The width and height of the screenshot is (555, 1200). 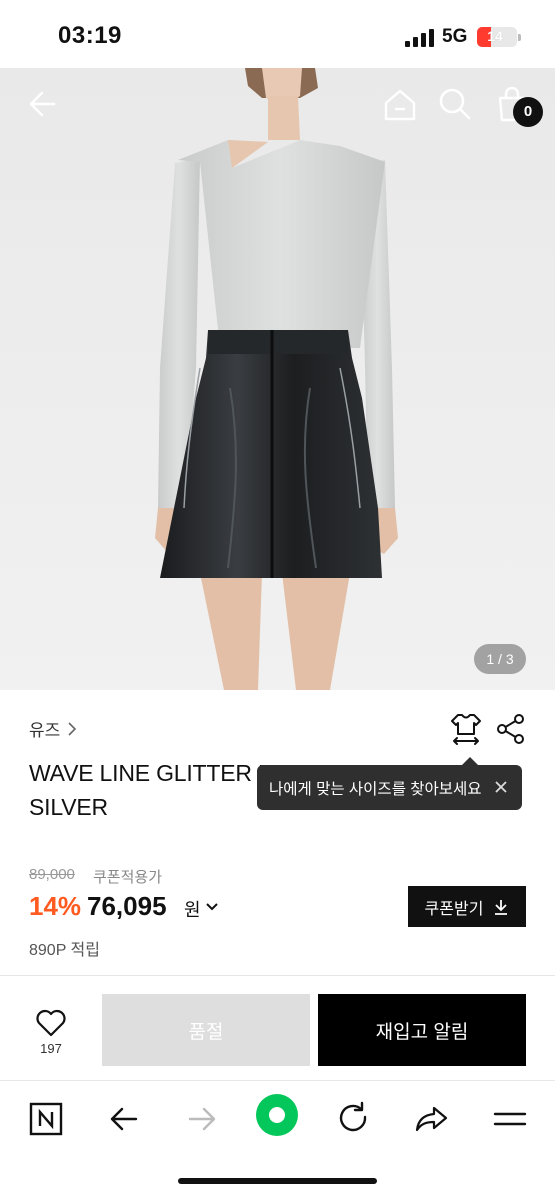 I want to click on back-icon, so click(x=44, y=104).